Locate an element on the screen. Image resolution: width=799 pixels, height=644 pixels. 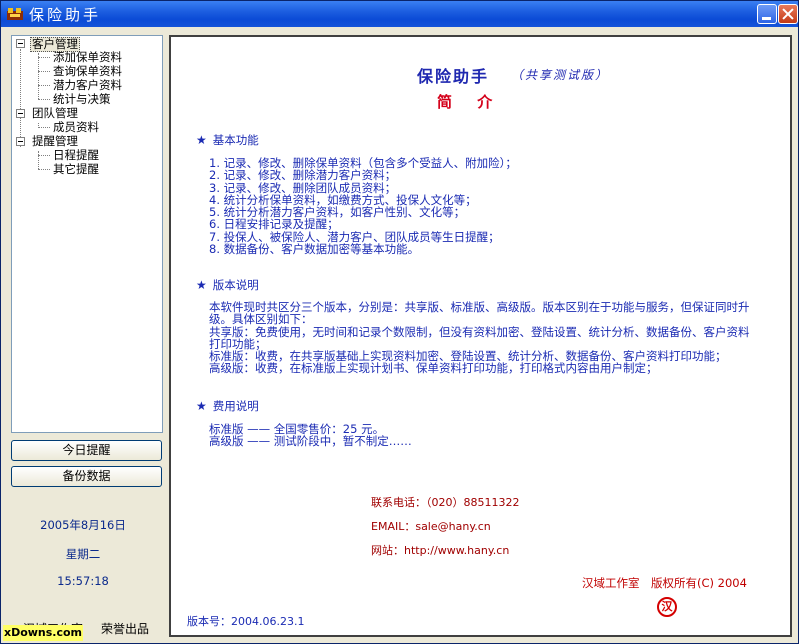
tree-item-statistics: 统计与决策 is located at coordinates (82, 99).